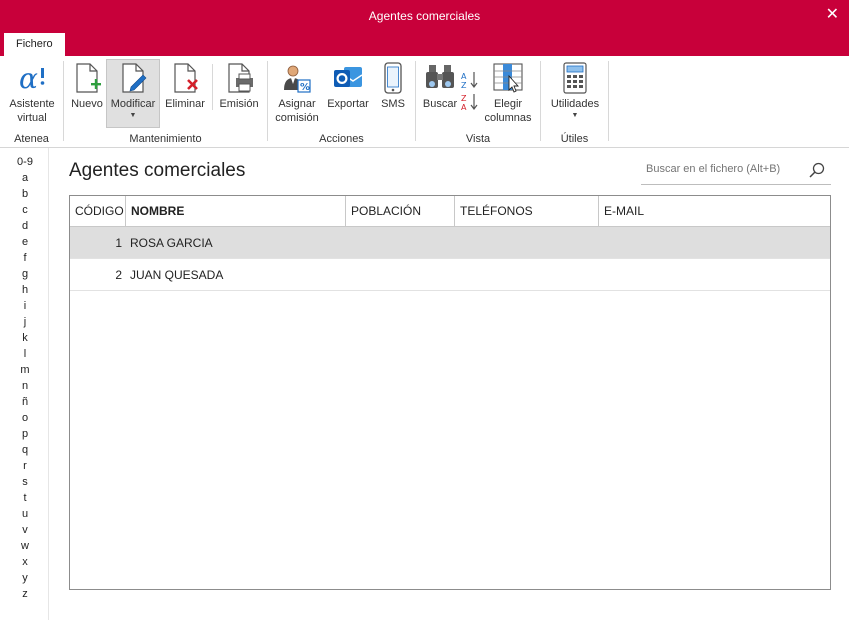 The image size is (849, 620). Describe the element at coordinates (118, 275) in the screenshot. I see `cell-codigo: 2` at that location.